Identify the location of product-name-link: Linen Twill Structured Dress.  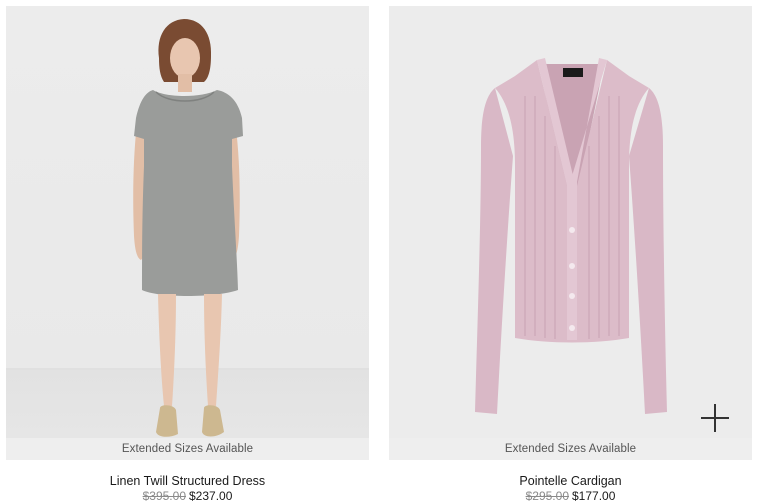
(187, 481).